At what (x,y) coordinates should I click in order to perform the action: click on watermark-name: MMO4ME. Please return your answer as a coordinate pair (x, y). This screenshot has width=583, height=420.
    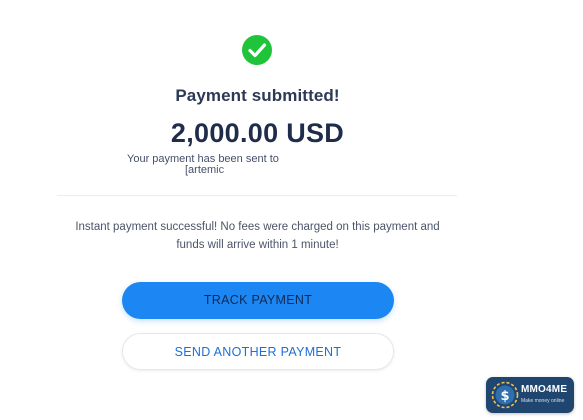
    Looking at the image, I should click on (544, 389).